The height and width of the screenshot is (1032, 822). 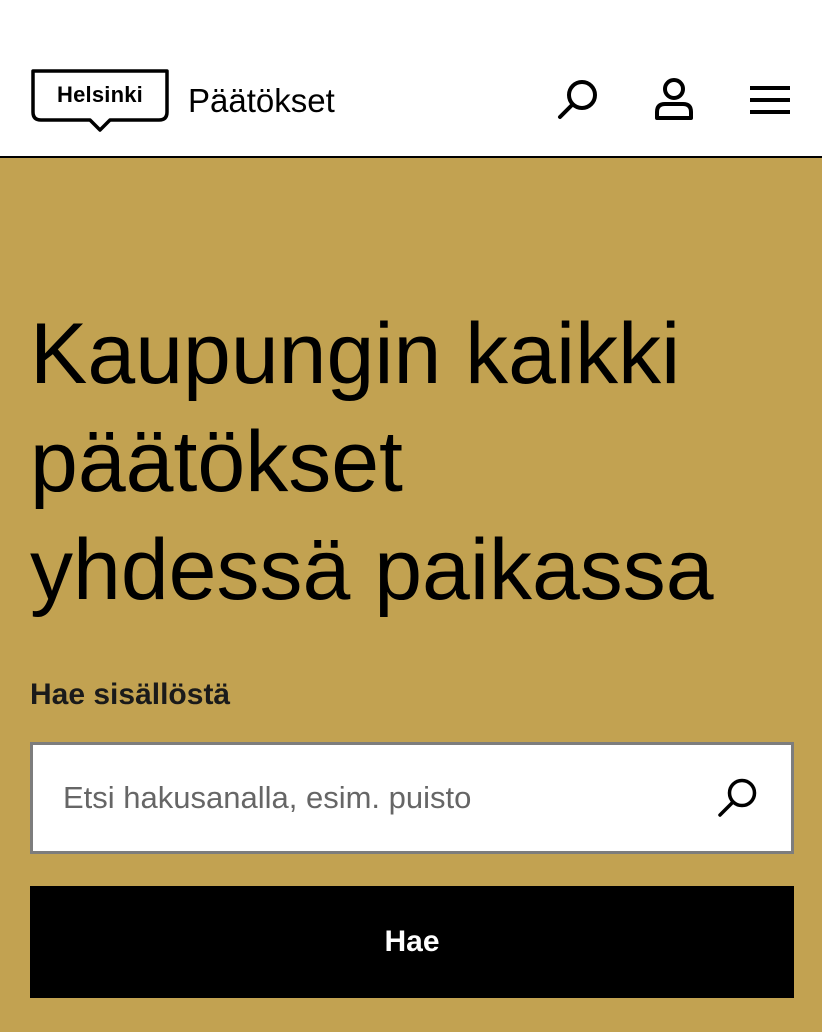 I want to click on search-input, so click(x=363, y=798).